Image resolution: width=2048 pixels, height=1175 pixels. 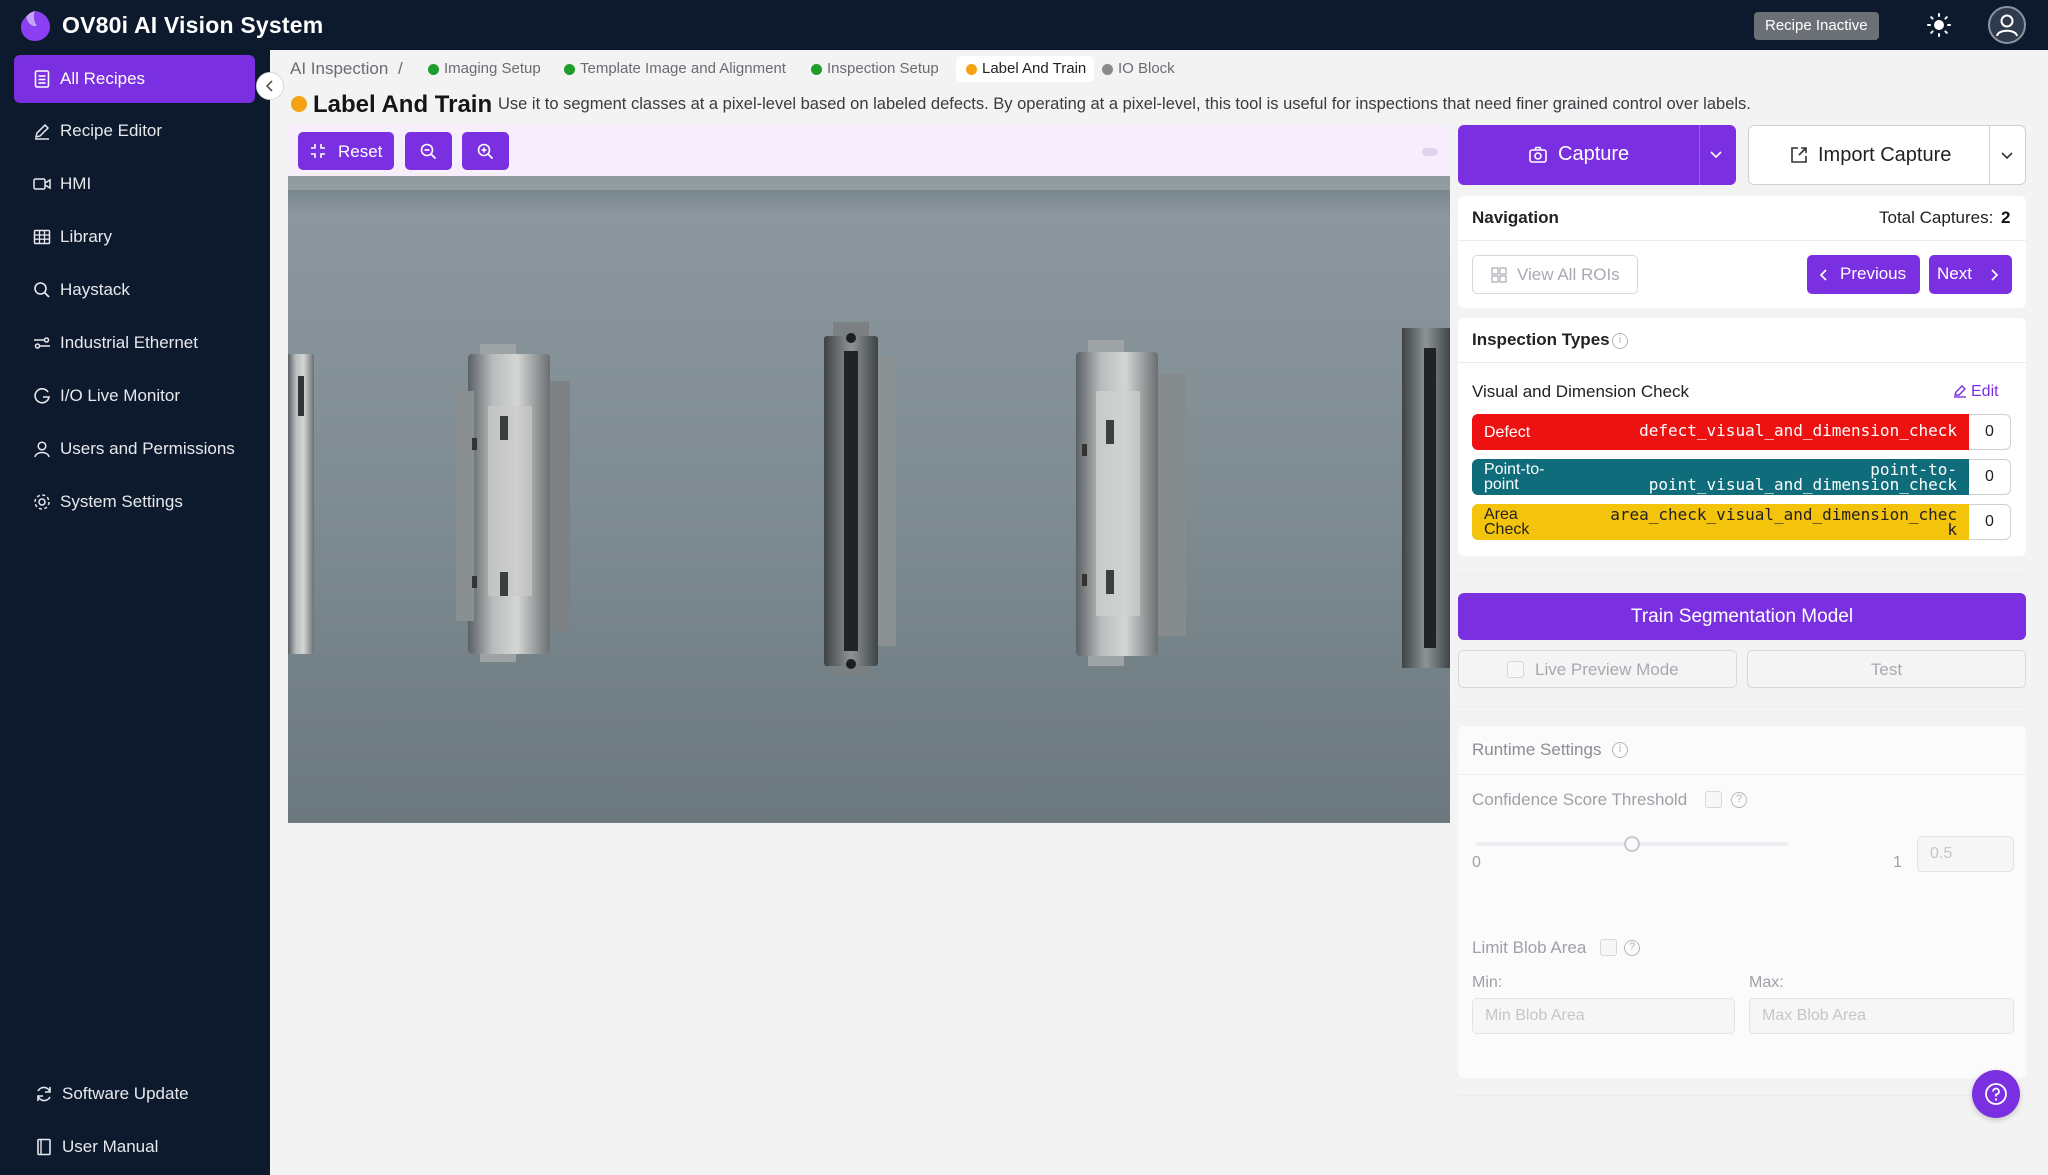 I want to click on navigation-title: Navigation, so click(x=1515, y=217).